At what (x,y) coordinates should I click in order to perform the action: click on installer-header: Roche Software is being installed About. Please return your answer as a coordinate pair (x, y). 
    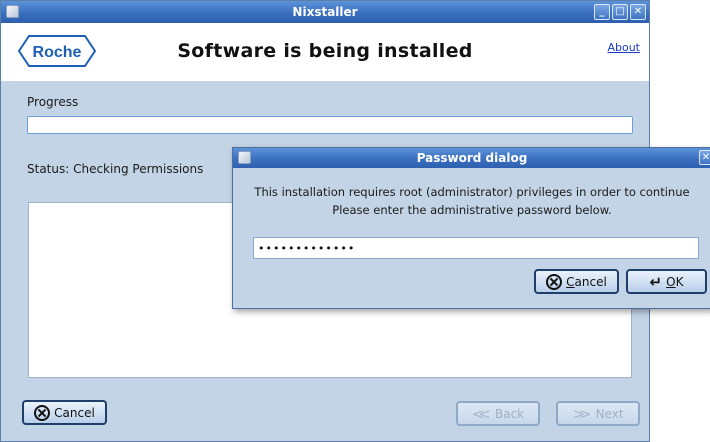
    Looking at the image, I should click on (325, 52).